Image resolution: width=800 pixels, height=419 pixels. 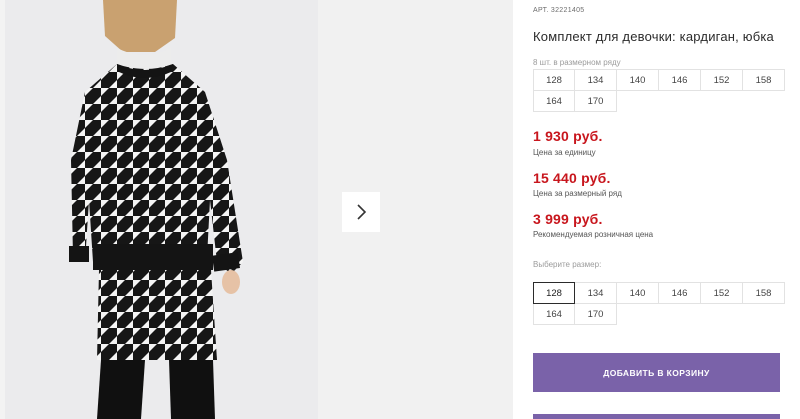 What do you see at coordinates (679, 80) in the screenshot?
I see `assortment-size: 146` at bounding box center [679, 80].